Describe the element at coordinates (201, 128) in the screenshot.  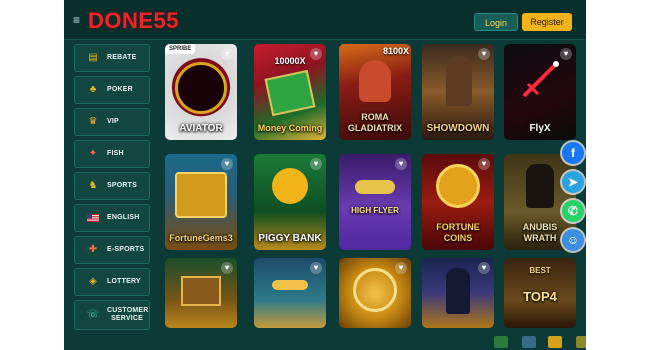
I see `game-title: AVIATOR` at that location.